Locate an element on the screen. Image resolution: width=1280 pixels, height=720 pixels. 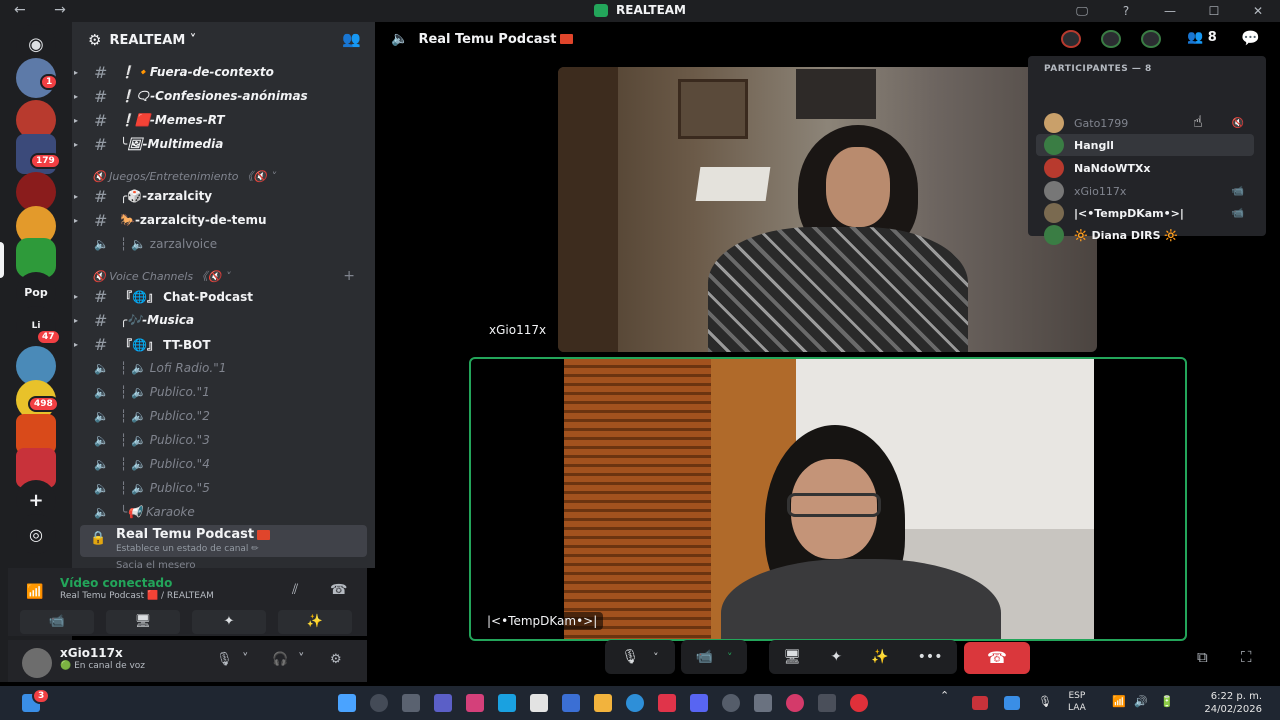
channel-item: ▸ # 🐎-zarzalcity-de-temu is located at coordinates (223, 220).